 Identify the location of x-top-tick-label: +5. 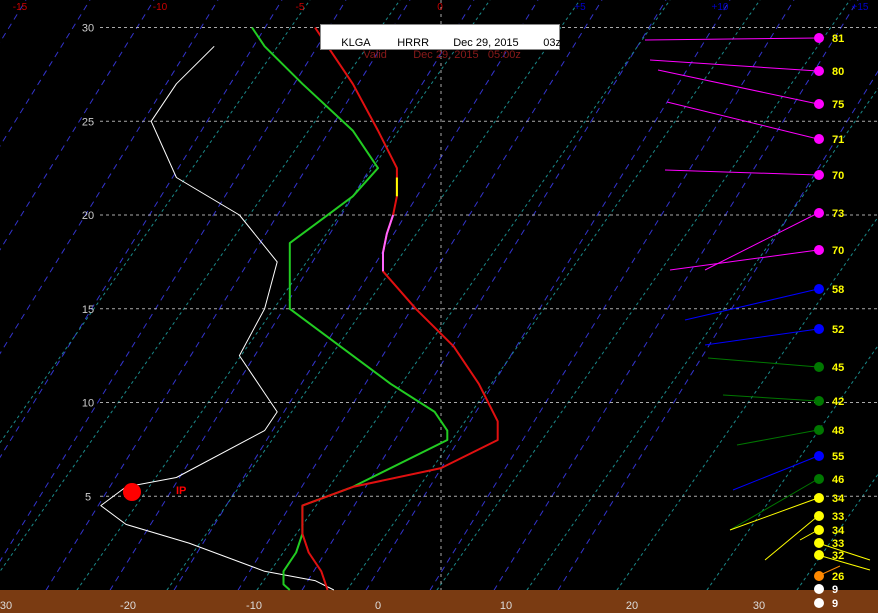
(580, 7).